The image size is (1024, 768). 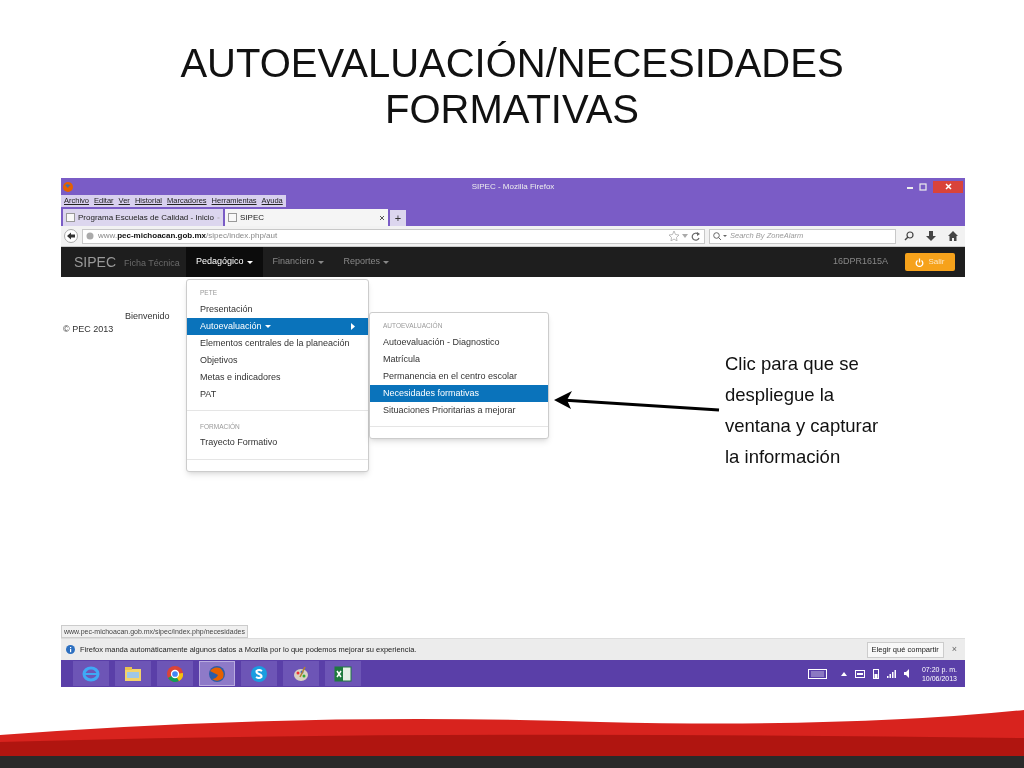 What do you see at coordinates (70, 649) in the screenshot?
I see `info-icon` at bounding box center [70, 649].